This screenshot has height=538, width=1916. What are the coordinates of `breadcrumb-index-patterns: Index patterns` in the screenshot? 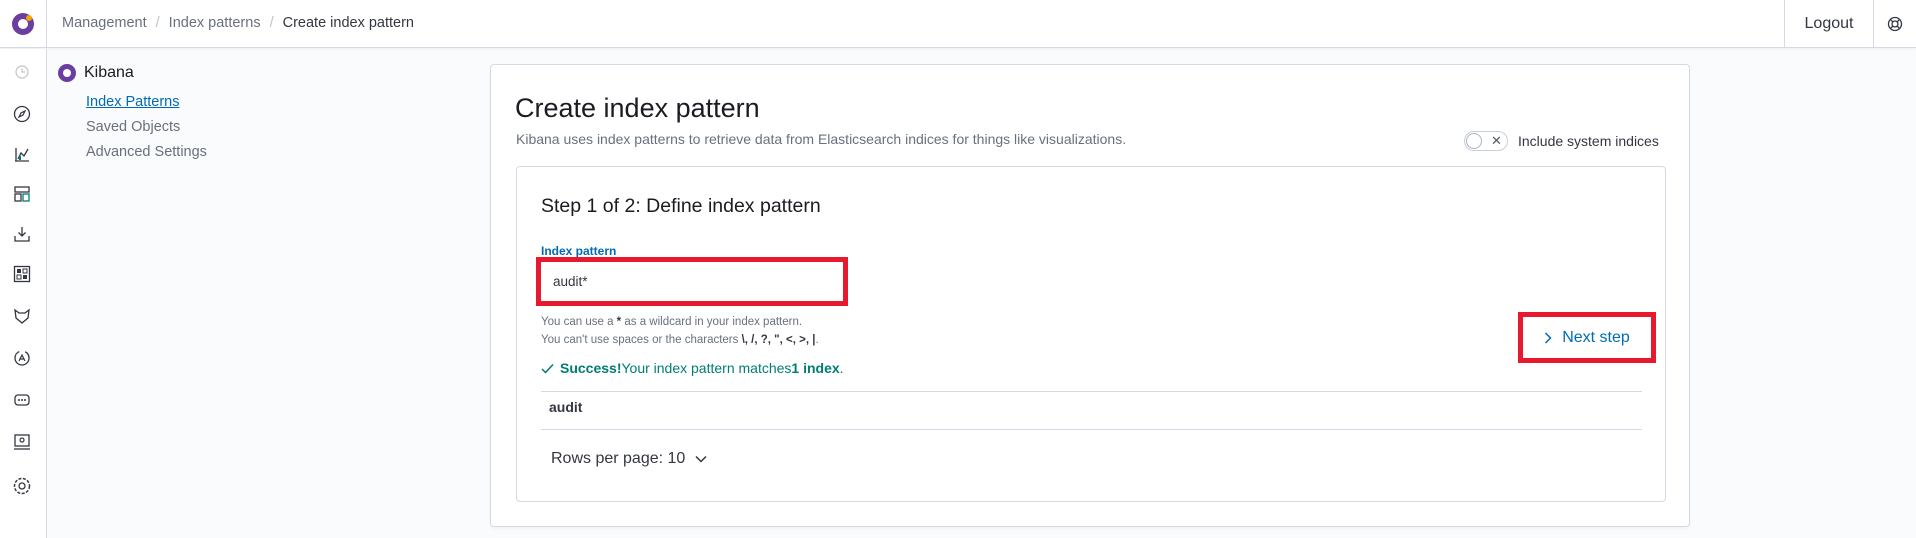 It's located at (215, 23).